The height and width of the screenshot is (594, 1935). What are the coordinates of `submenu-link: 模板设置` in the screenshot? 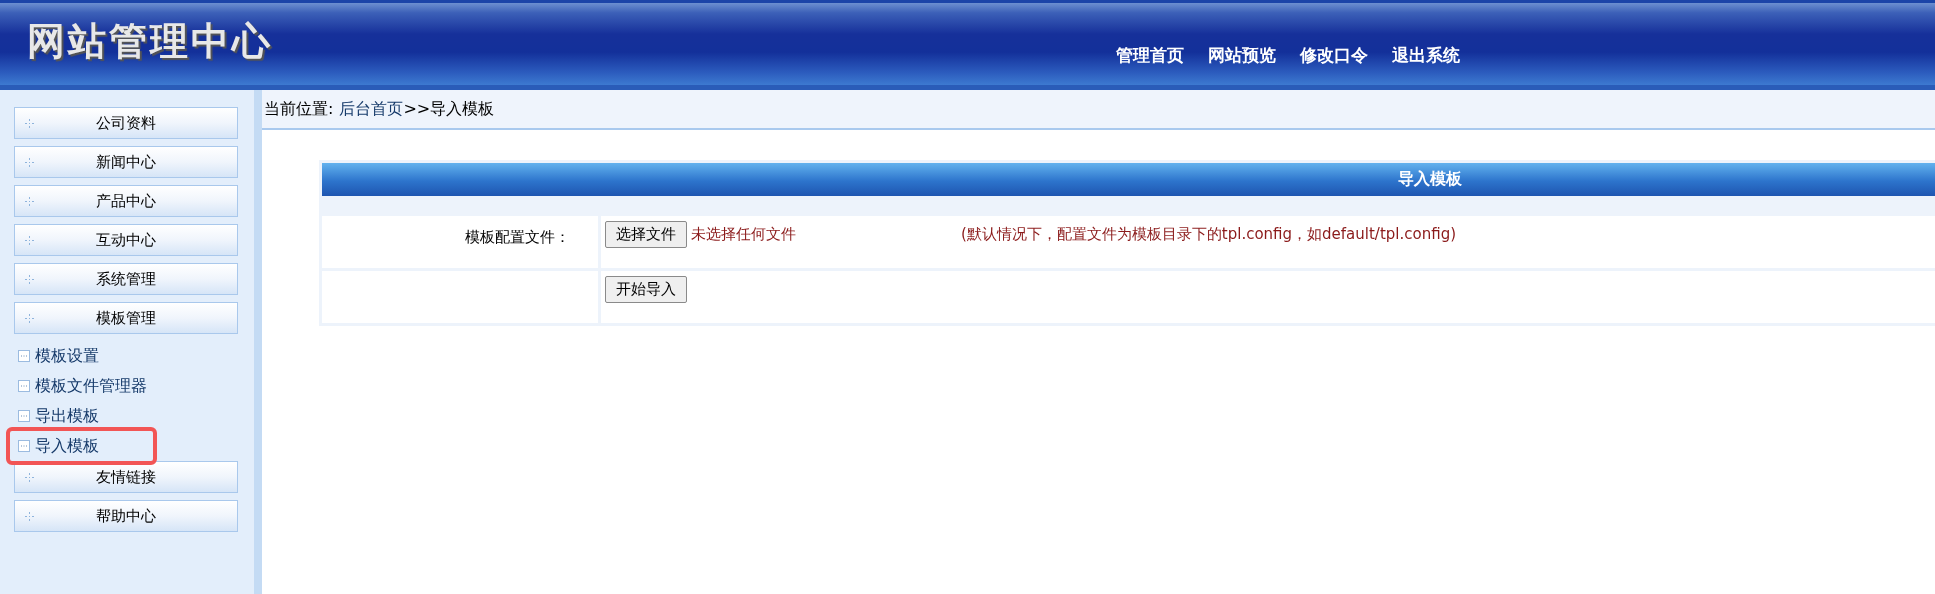 It's located at (60, 356).